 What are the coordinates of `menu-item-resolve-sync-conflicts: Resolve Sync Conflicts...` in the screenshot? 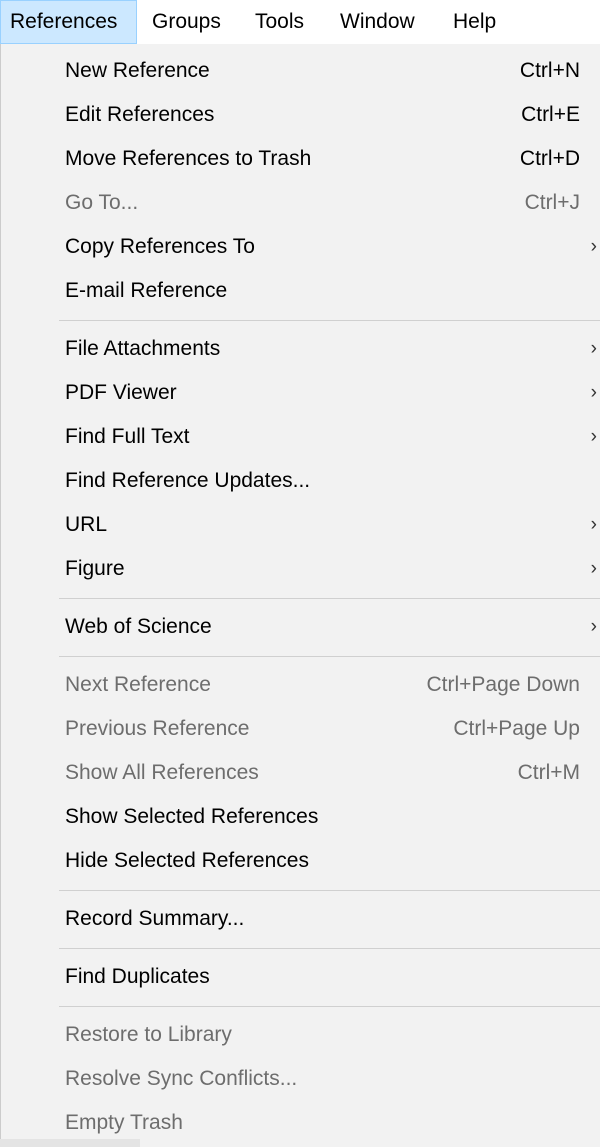 It's located at (300, 1079).